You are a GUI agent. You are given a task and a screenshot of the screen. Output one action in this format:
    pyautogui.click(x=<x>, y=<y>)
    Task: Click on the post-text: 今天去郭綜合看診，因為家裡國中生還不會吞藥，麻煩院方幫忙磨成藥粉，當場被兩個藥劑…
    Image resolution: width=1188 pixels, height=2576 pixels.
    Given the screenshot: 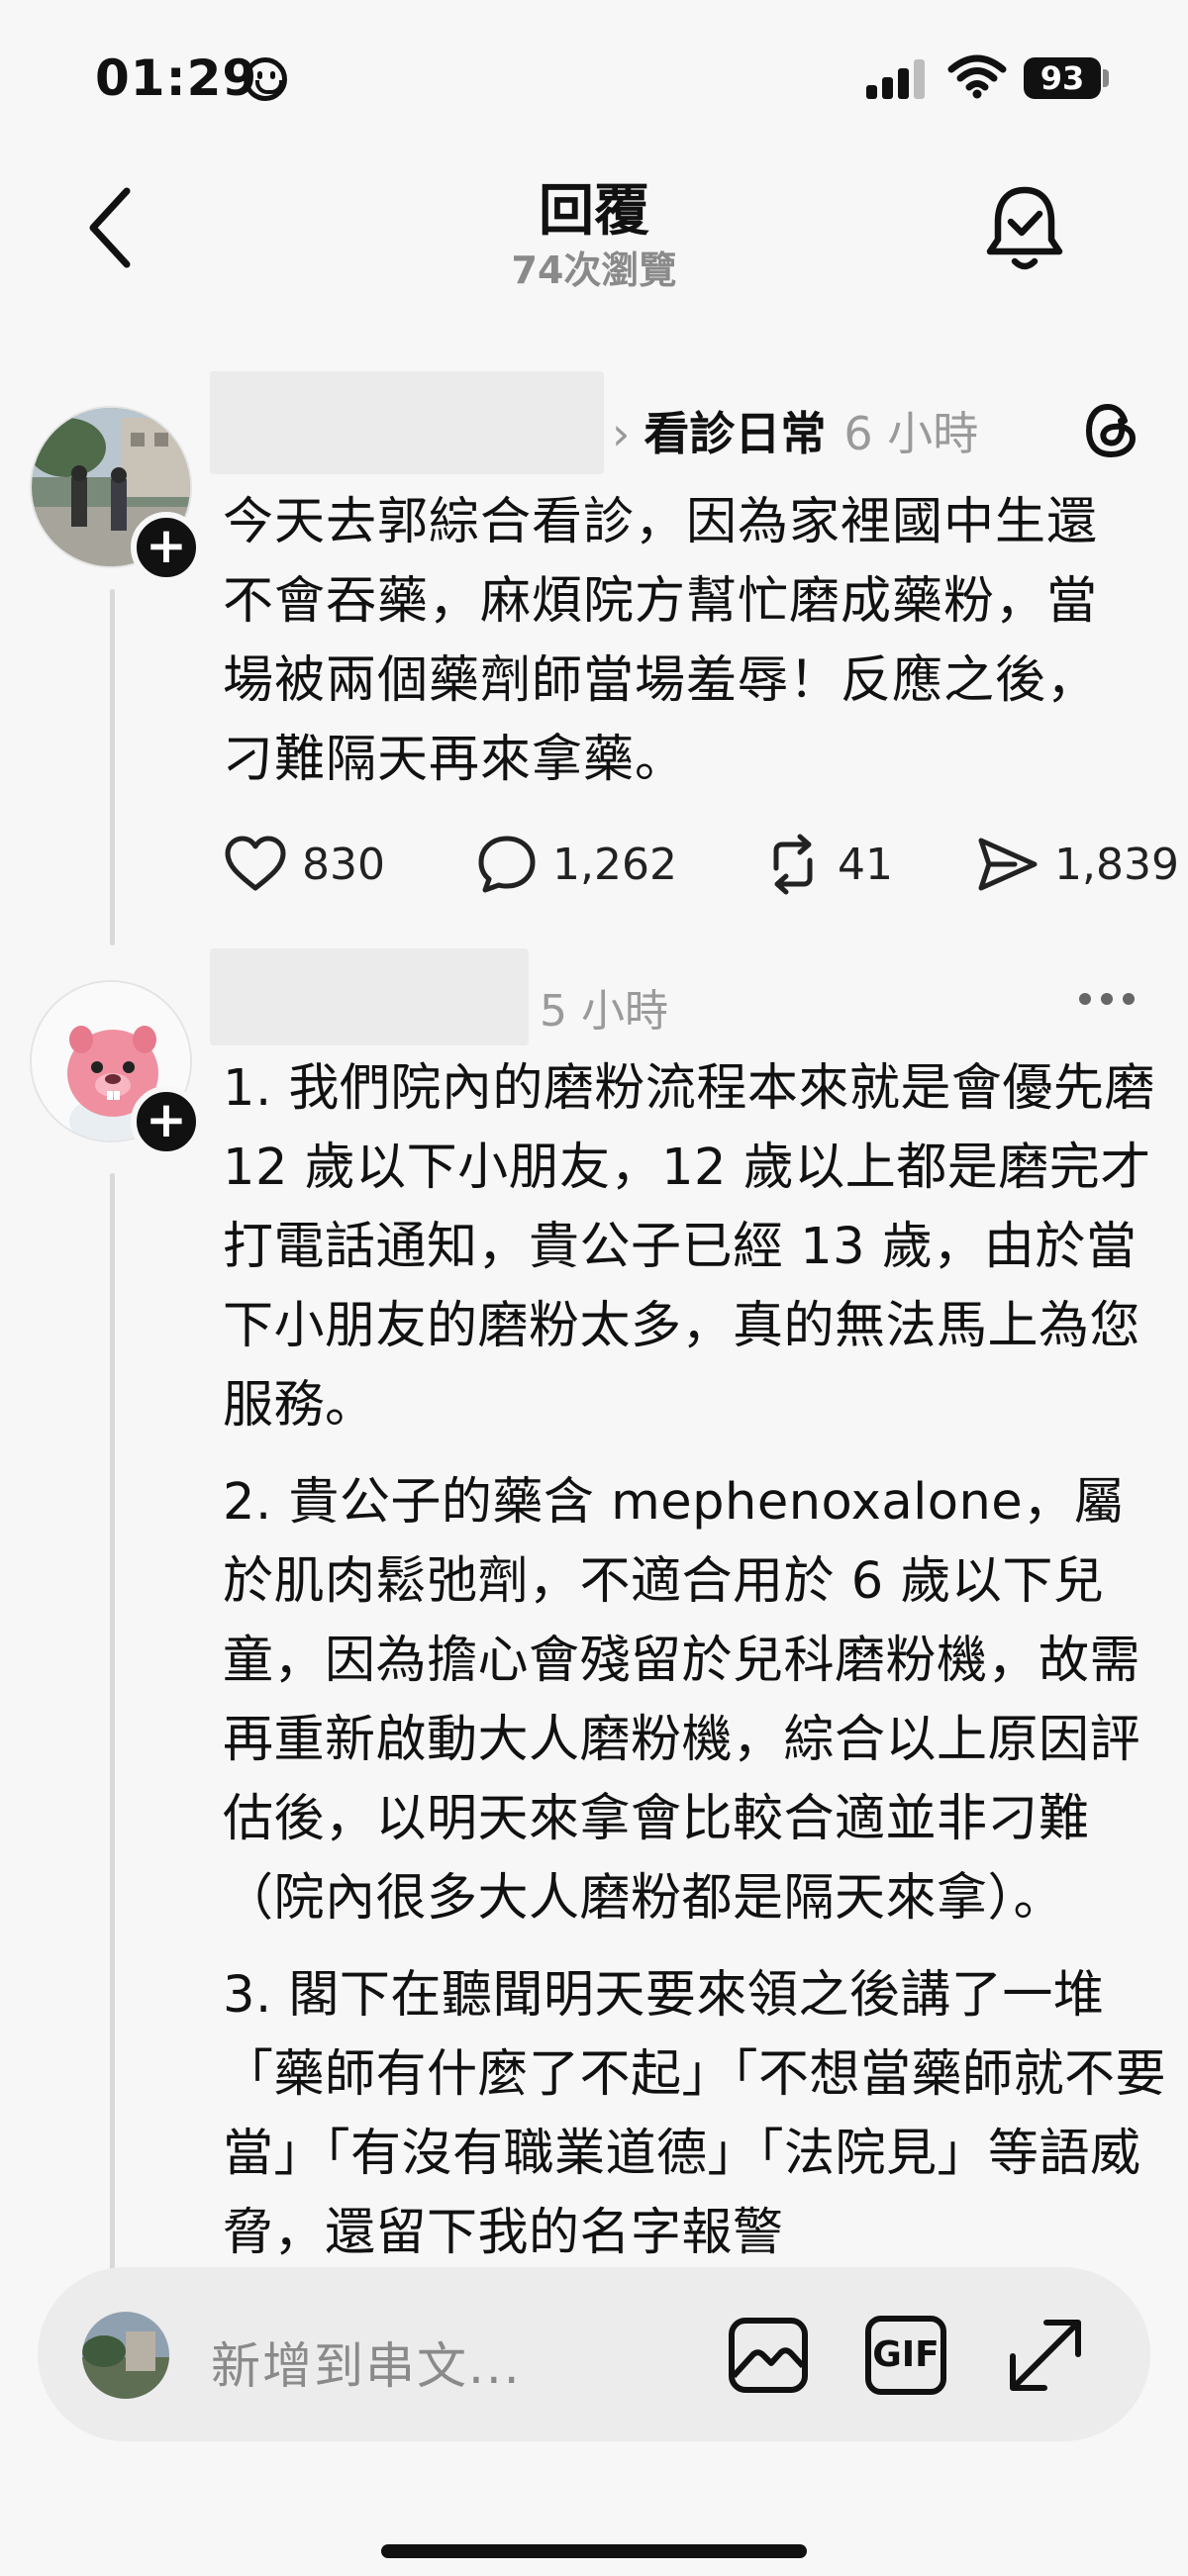 What is the action you would take?
    pyautogui.click(x=661, y=641)
    